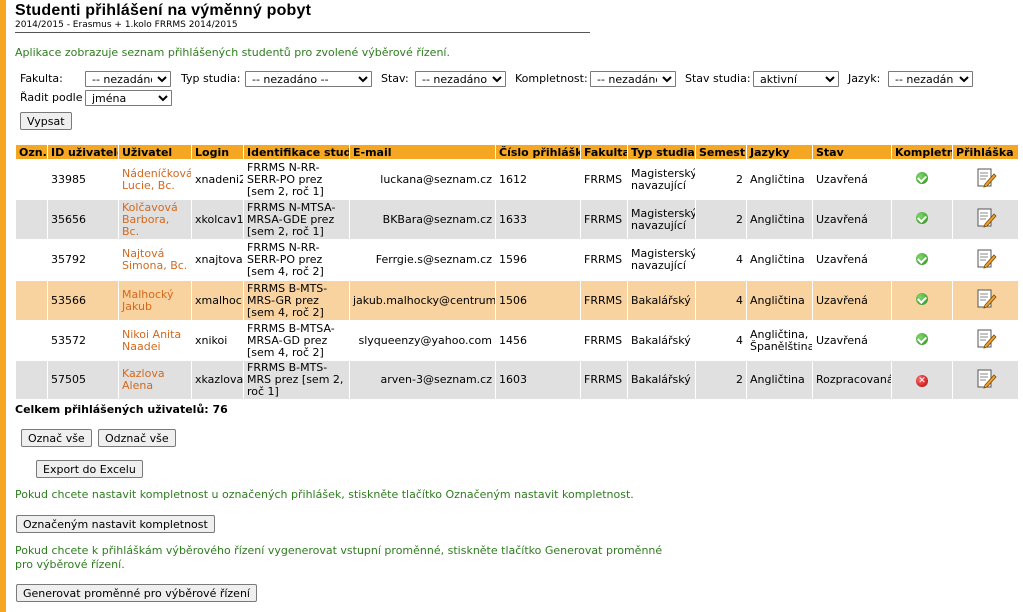 Image resolution: width=1023 pixels, height=612 pixels. Describe the element at coordinates (46, 121) in the screenshot. I see `vypsat-button: Vypsat` at that location.